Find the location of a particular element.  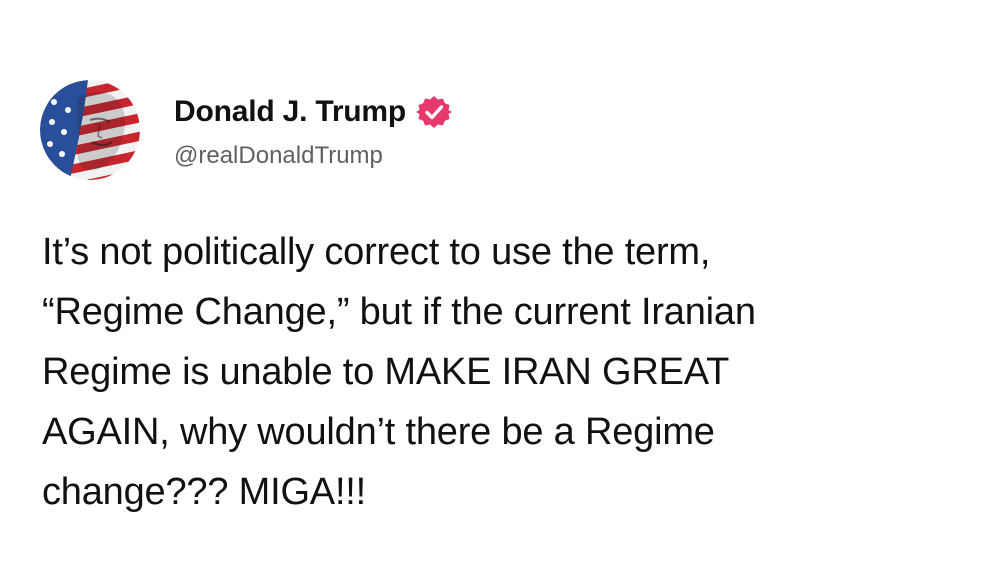

author-avatar is located at coordinates (90, 130).